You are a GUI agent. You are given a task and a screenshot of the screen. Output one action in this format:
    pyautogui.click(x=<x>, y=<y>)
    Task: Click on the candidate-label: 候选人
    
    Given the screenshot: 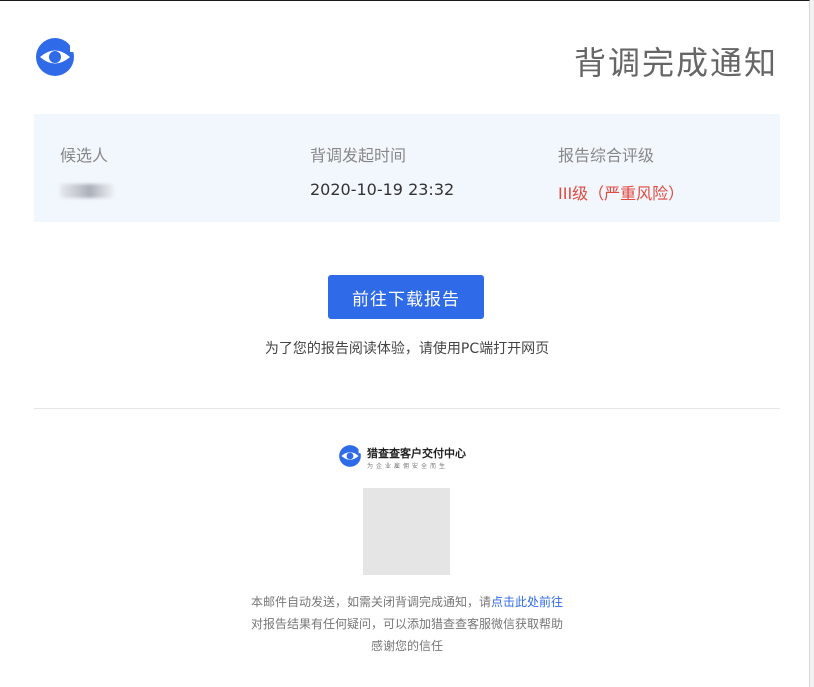 What is the action you would take?
    pyautogui.click(x=84, y=155)
    